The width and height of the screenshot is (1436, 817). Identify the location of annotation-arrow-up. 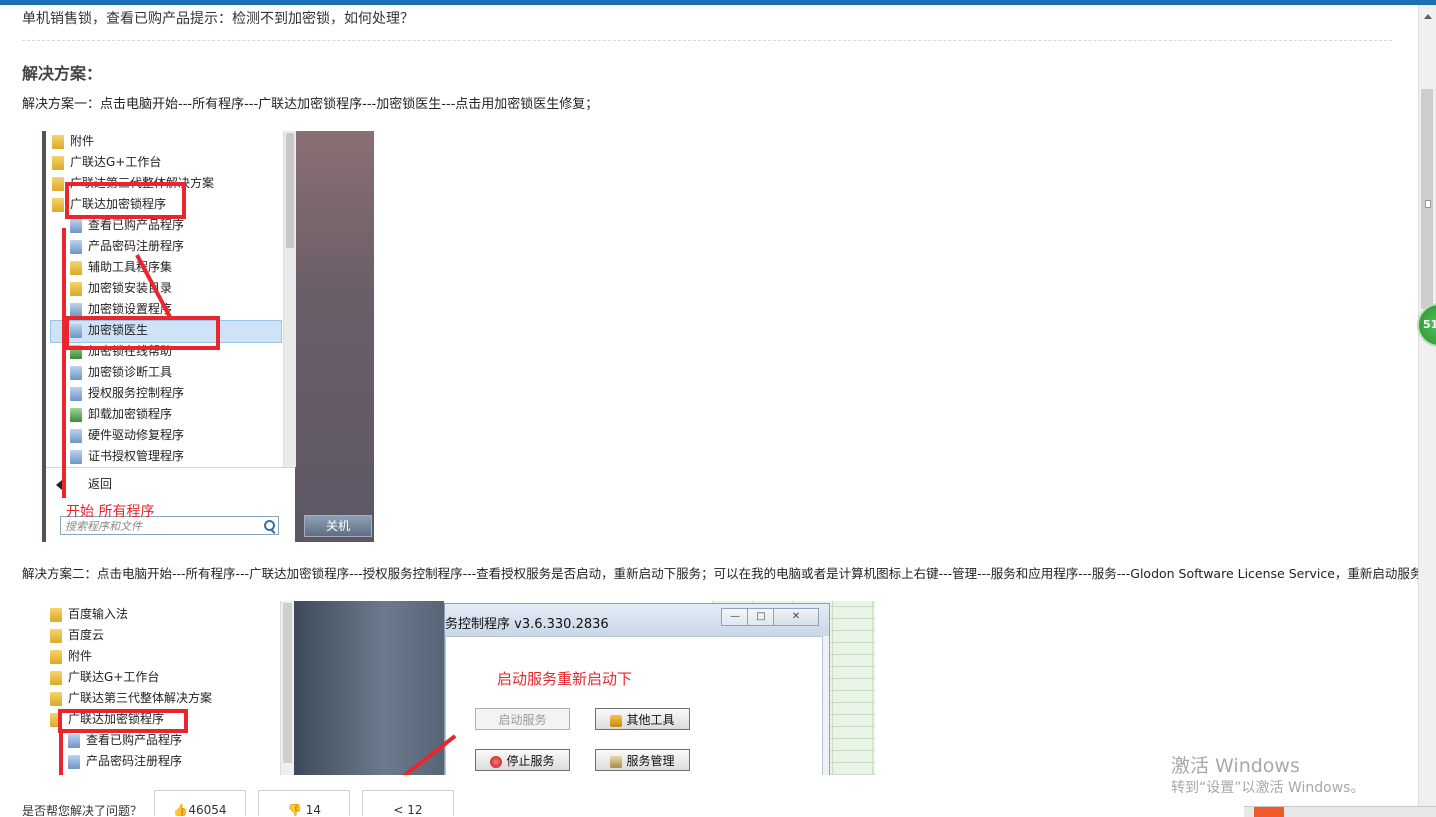
(64, 363).